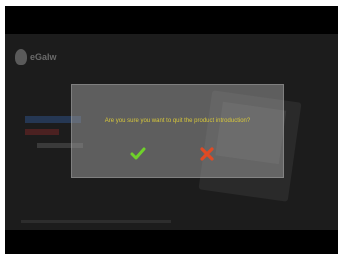 The width and height of the screenshot is (343, 260). What do you see at coordinates (42, 132) in the screenshot?
I see `background-subheading-bar` at bounding box center [42, 132].